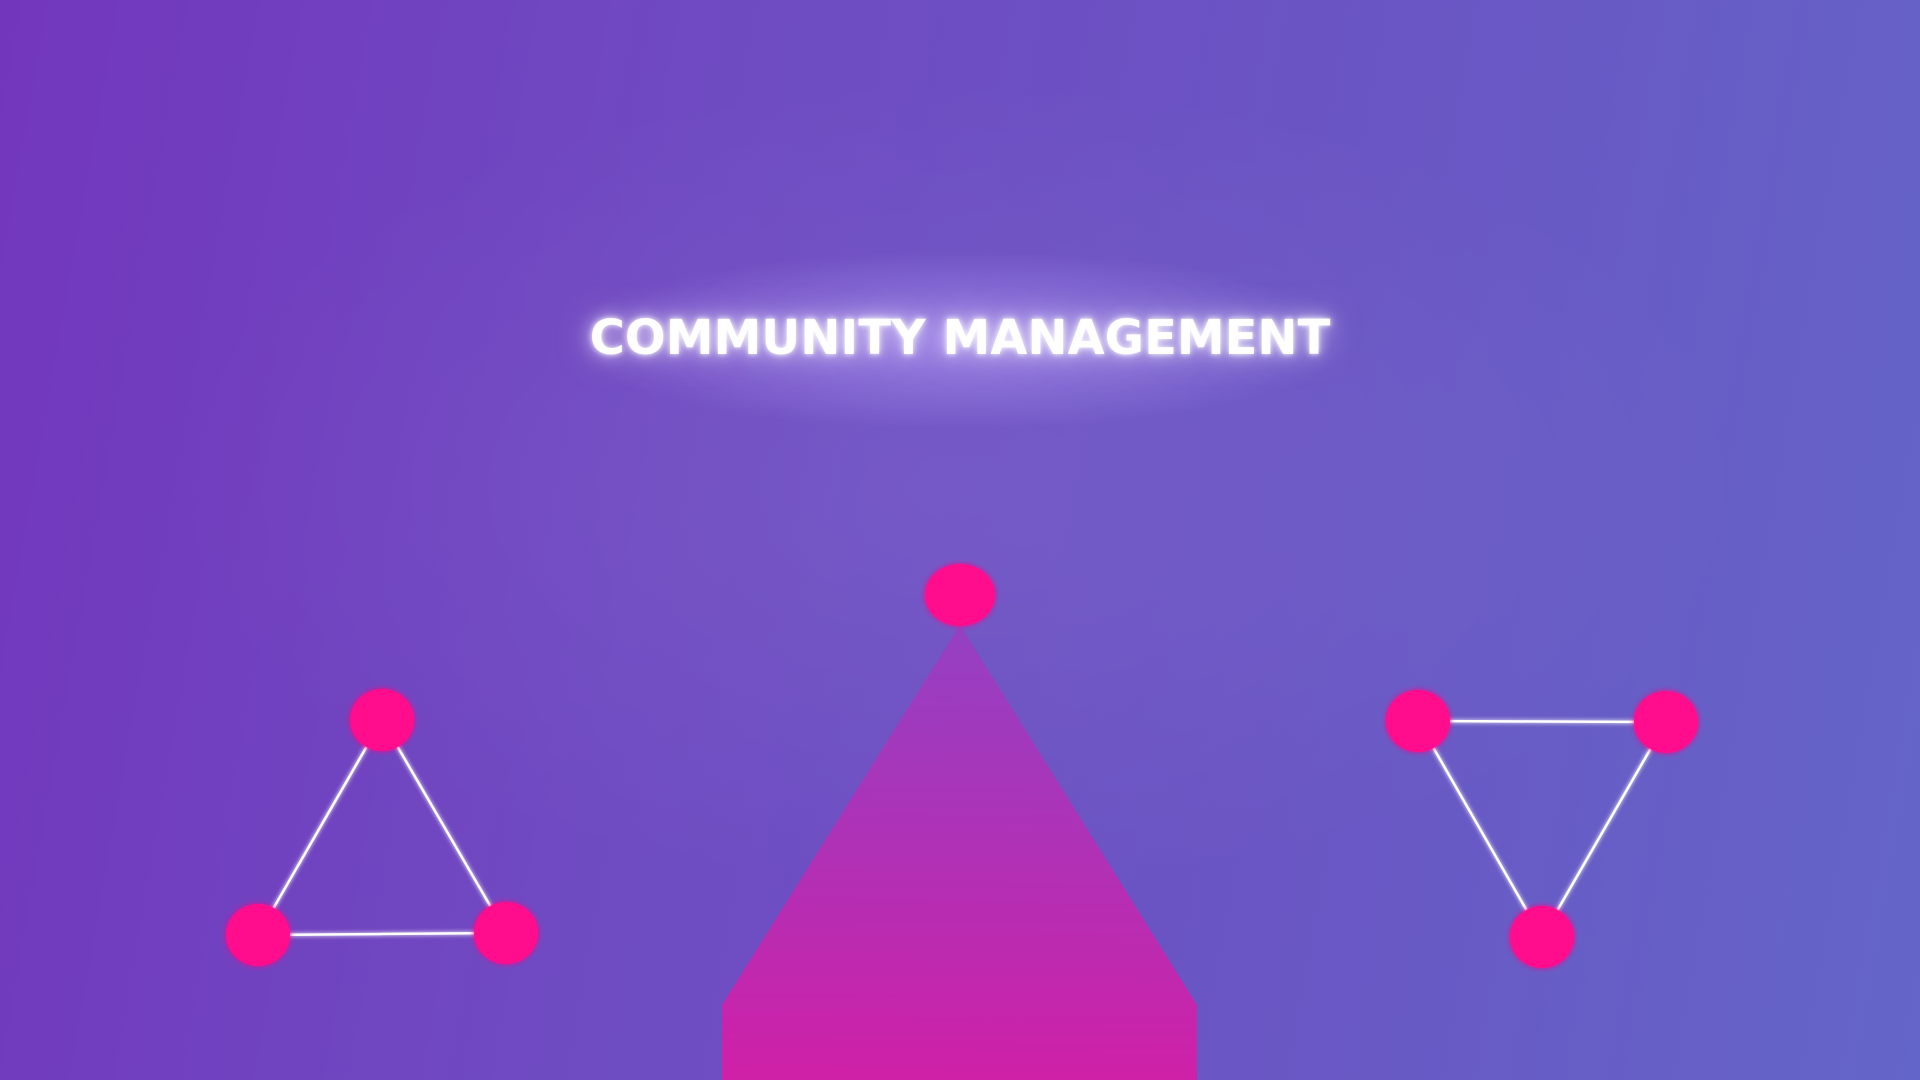 This screenshot has height=1080, width=1920. Describe the element at coordinates (382, 934) in the screenshot. I see `left-edge-bottom` at that location.